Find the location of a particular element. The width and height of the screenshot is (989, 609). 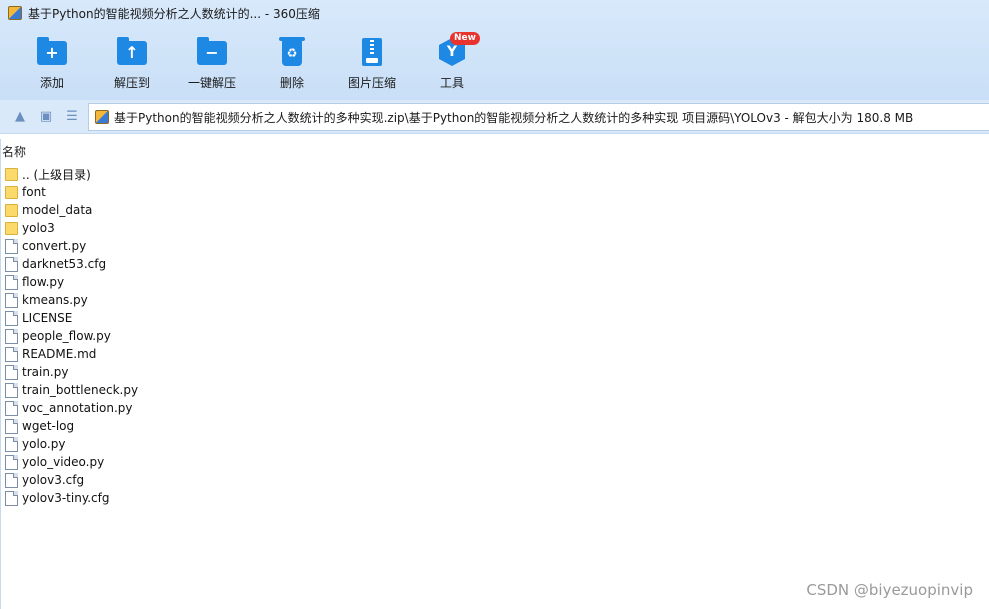

column-header-name: 名称 is located at coordinates (14, 151).